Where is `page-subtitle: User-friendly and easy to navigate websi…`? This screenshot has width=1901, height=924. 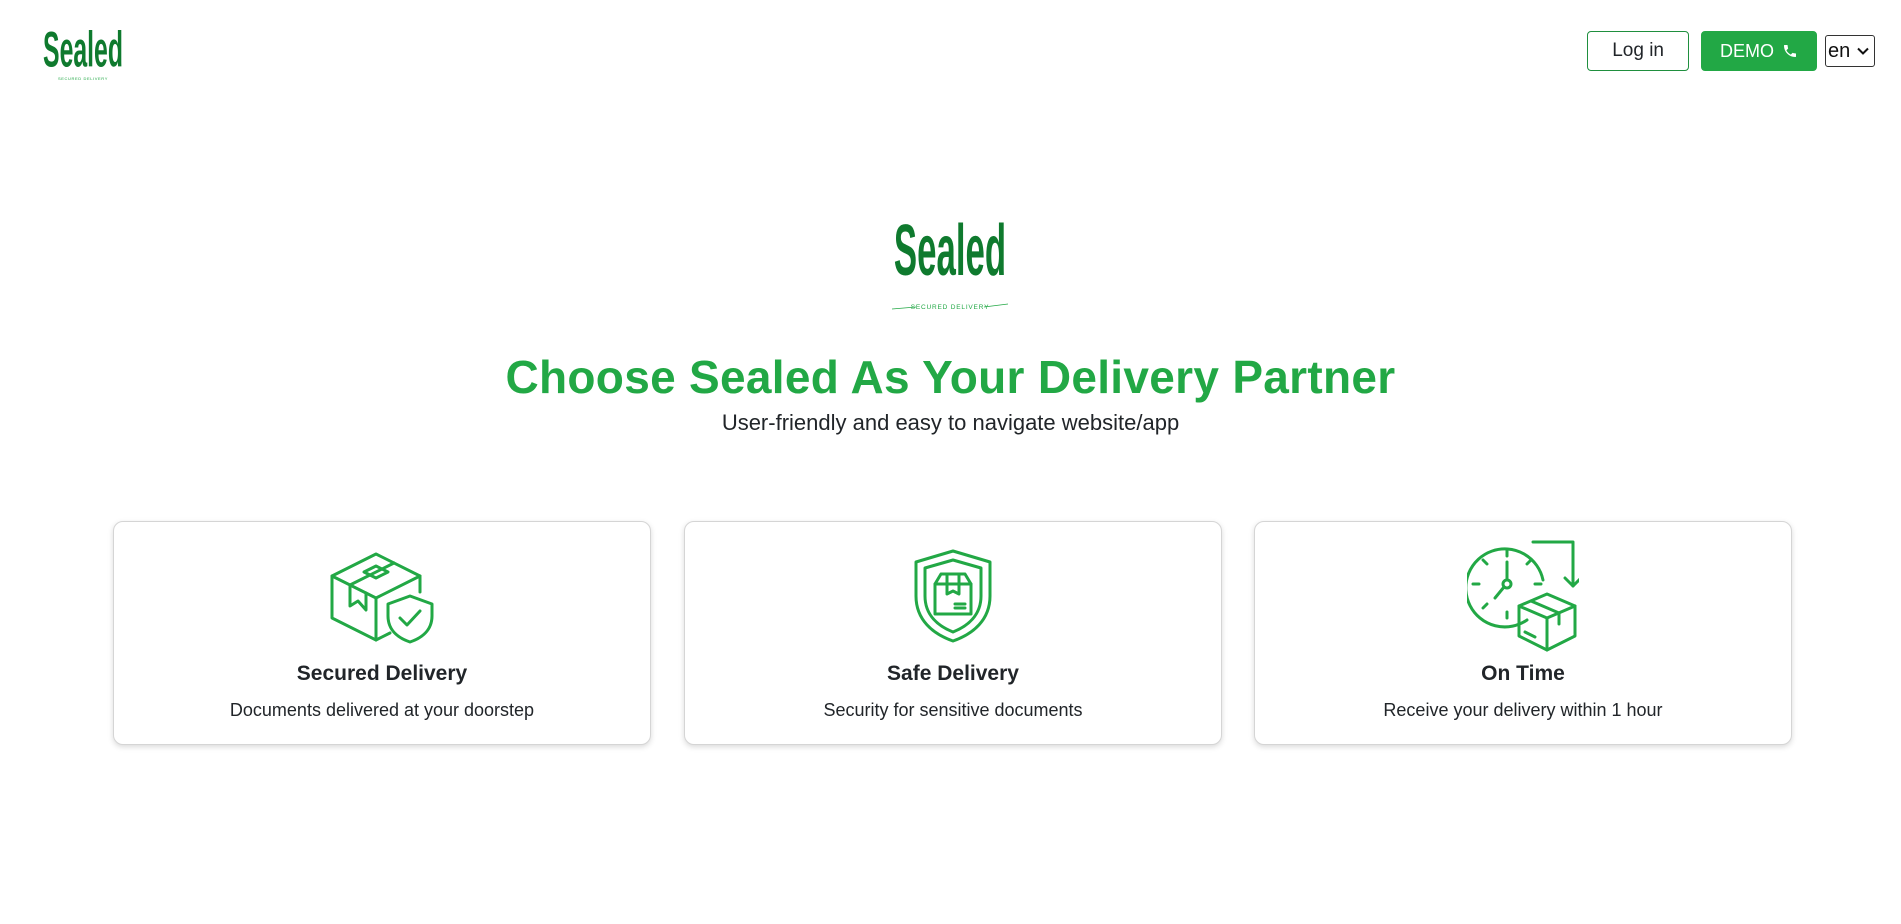 page-subtitle: User-friendly and easy to navigate websi… is located at coordinates (950, 422).